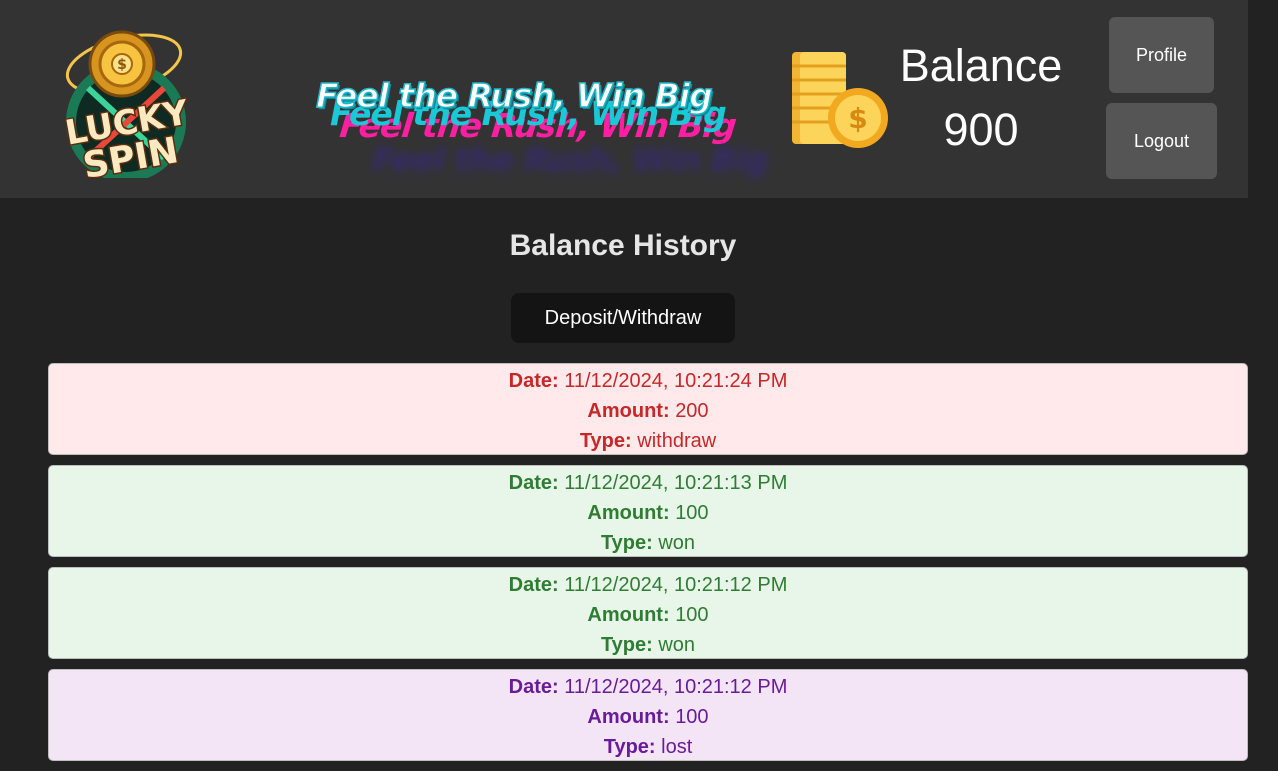  Describe the element at coordinates (570, 159) in the screenshot. I see `slogan-shadow-blur: Feel the Rush, Win Big` at that location.